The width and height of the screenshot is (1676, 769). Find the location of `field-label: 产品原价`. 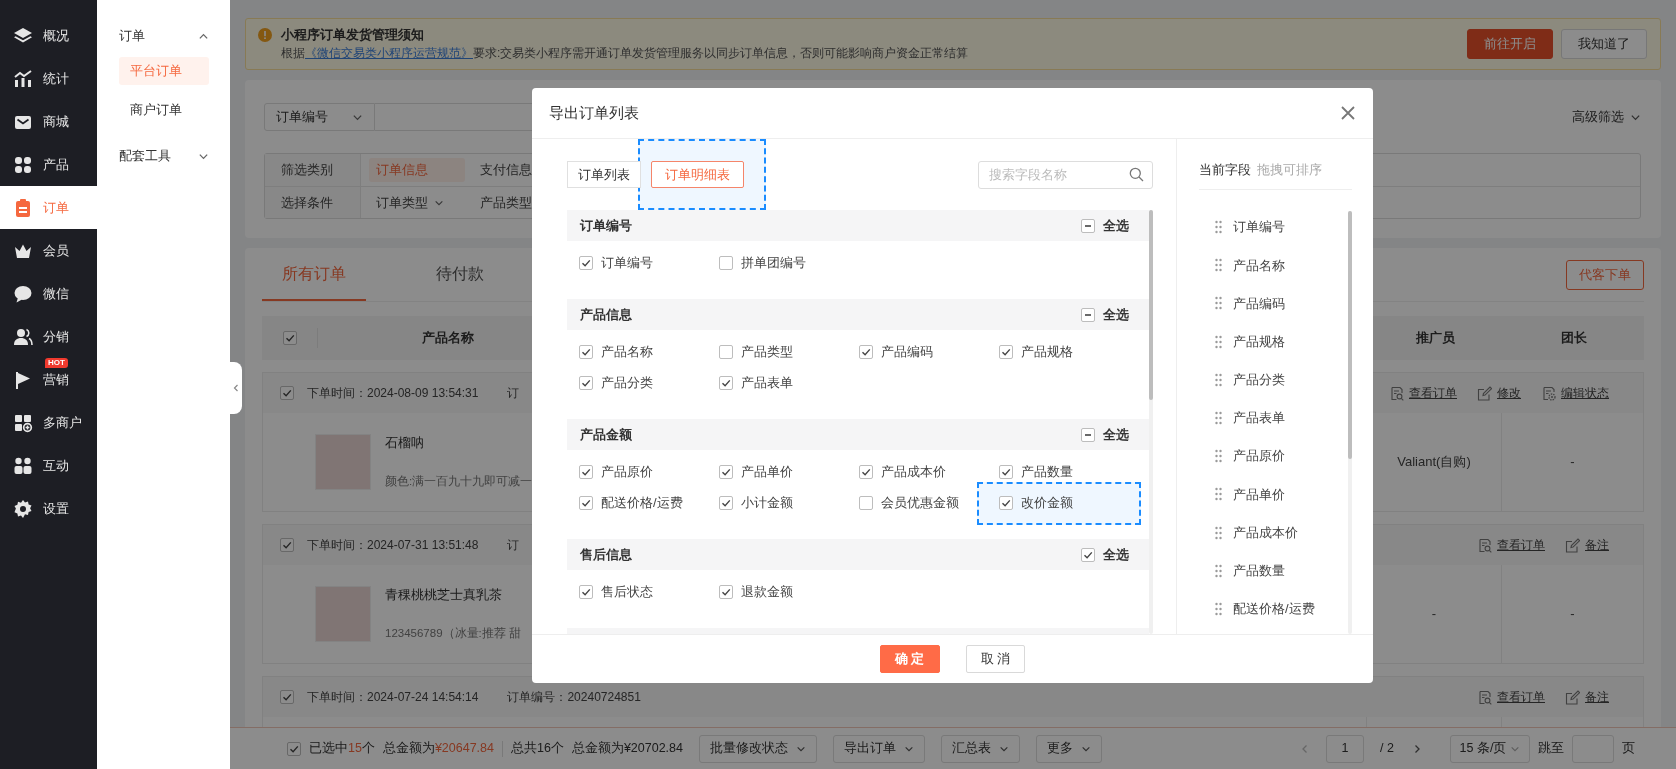

field-label: 产品原价 is located at coordinates (627, 472).